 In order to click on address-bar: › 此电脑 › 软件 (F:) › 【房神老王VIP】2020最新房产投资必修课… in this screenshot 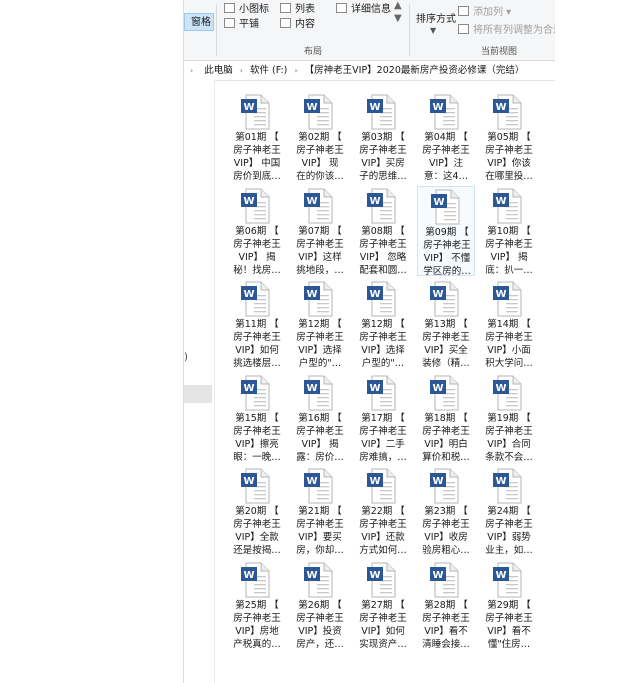, I will do `click(370, 71)`.